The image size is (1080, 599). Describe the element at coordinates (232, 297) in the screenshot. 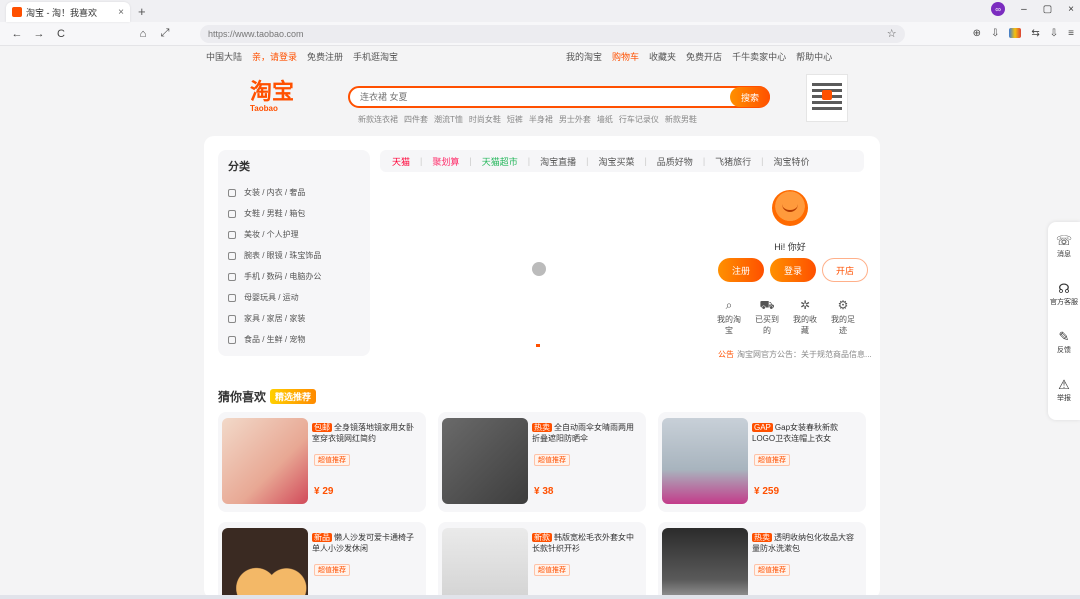

I see `category-icon` at that location.